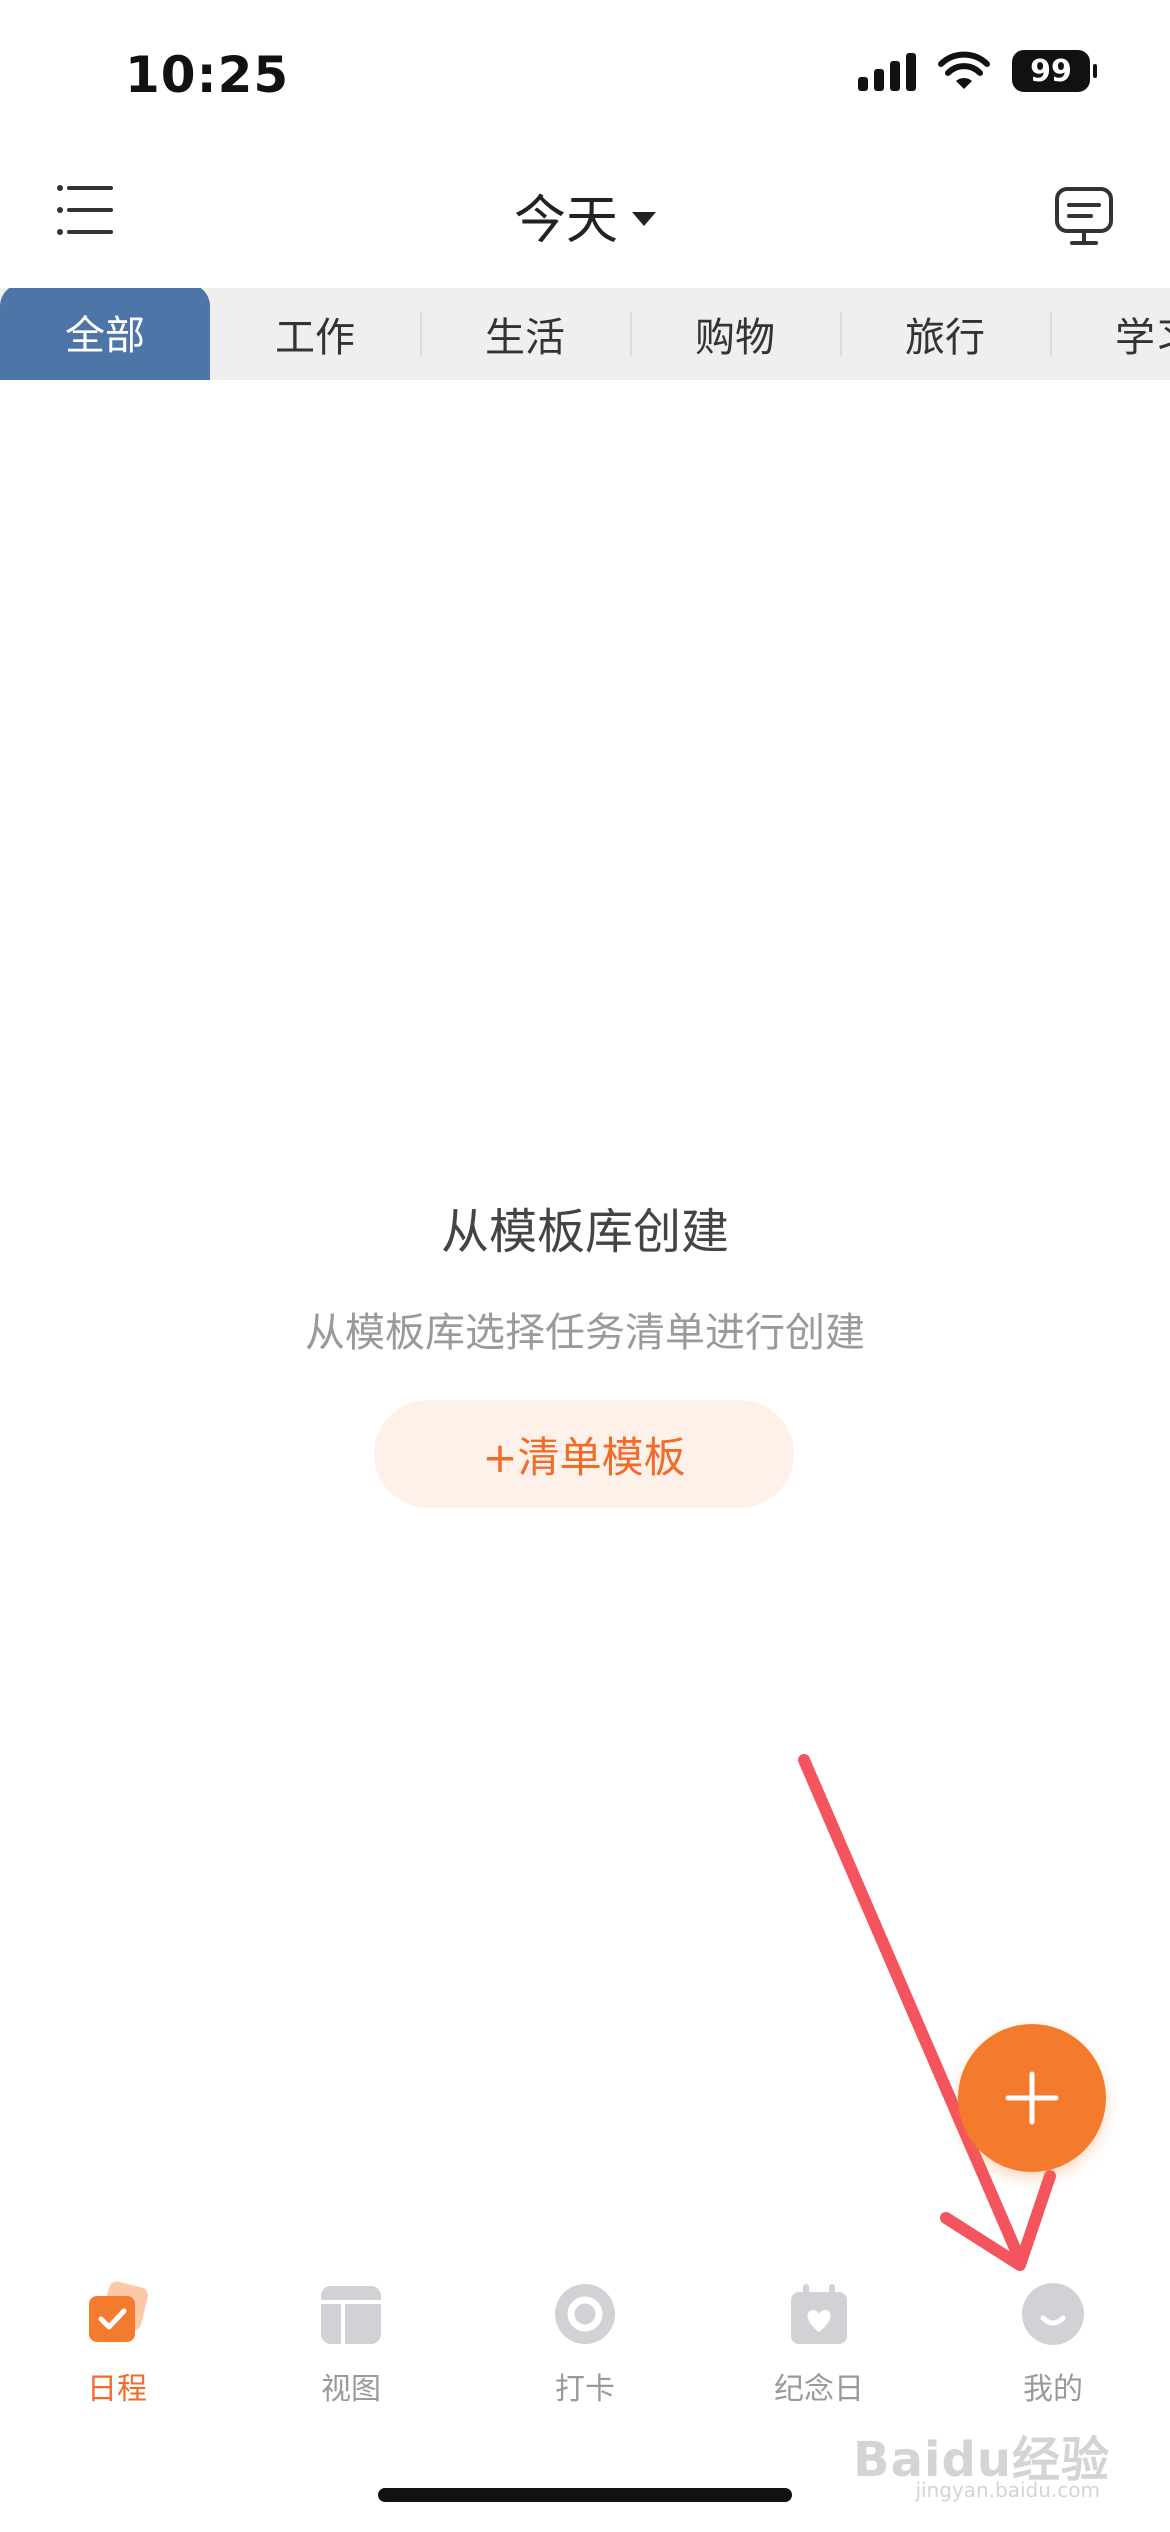 This screenshot has width=1170, height=2532. Describe the element at coordinates (584, 1232) in the screenshot. I see `empty-state-title: 从模板库创建` at that location.